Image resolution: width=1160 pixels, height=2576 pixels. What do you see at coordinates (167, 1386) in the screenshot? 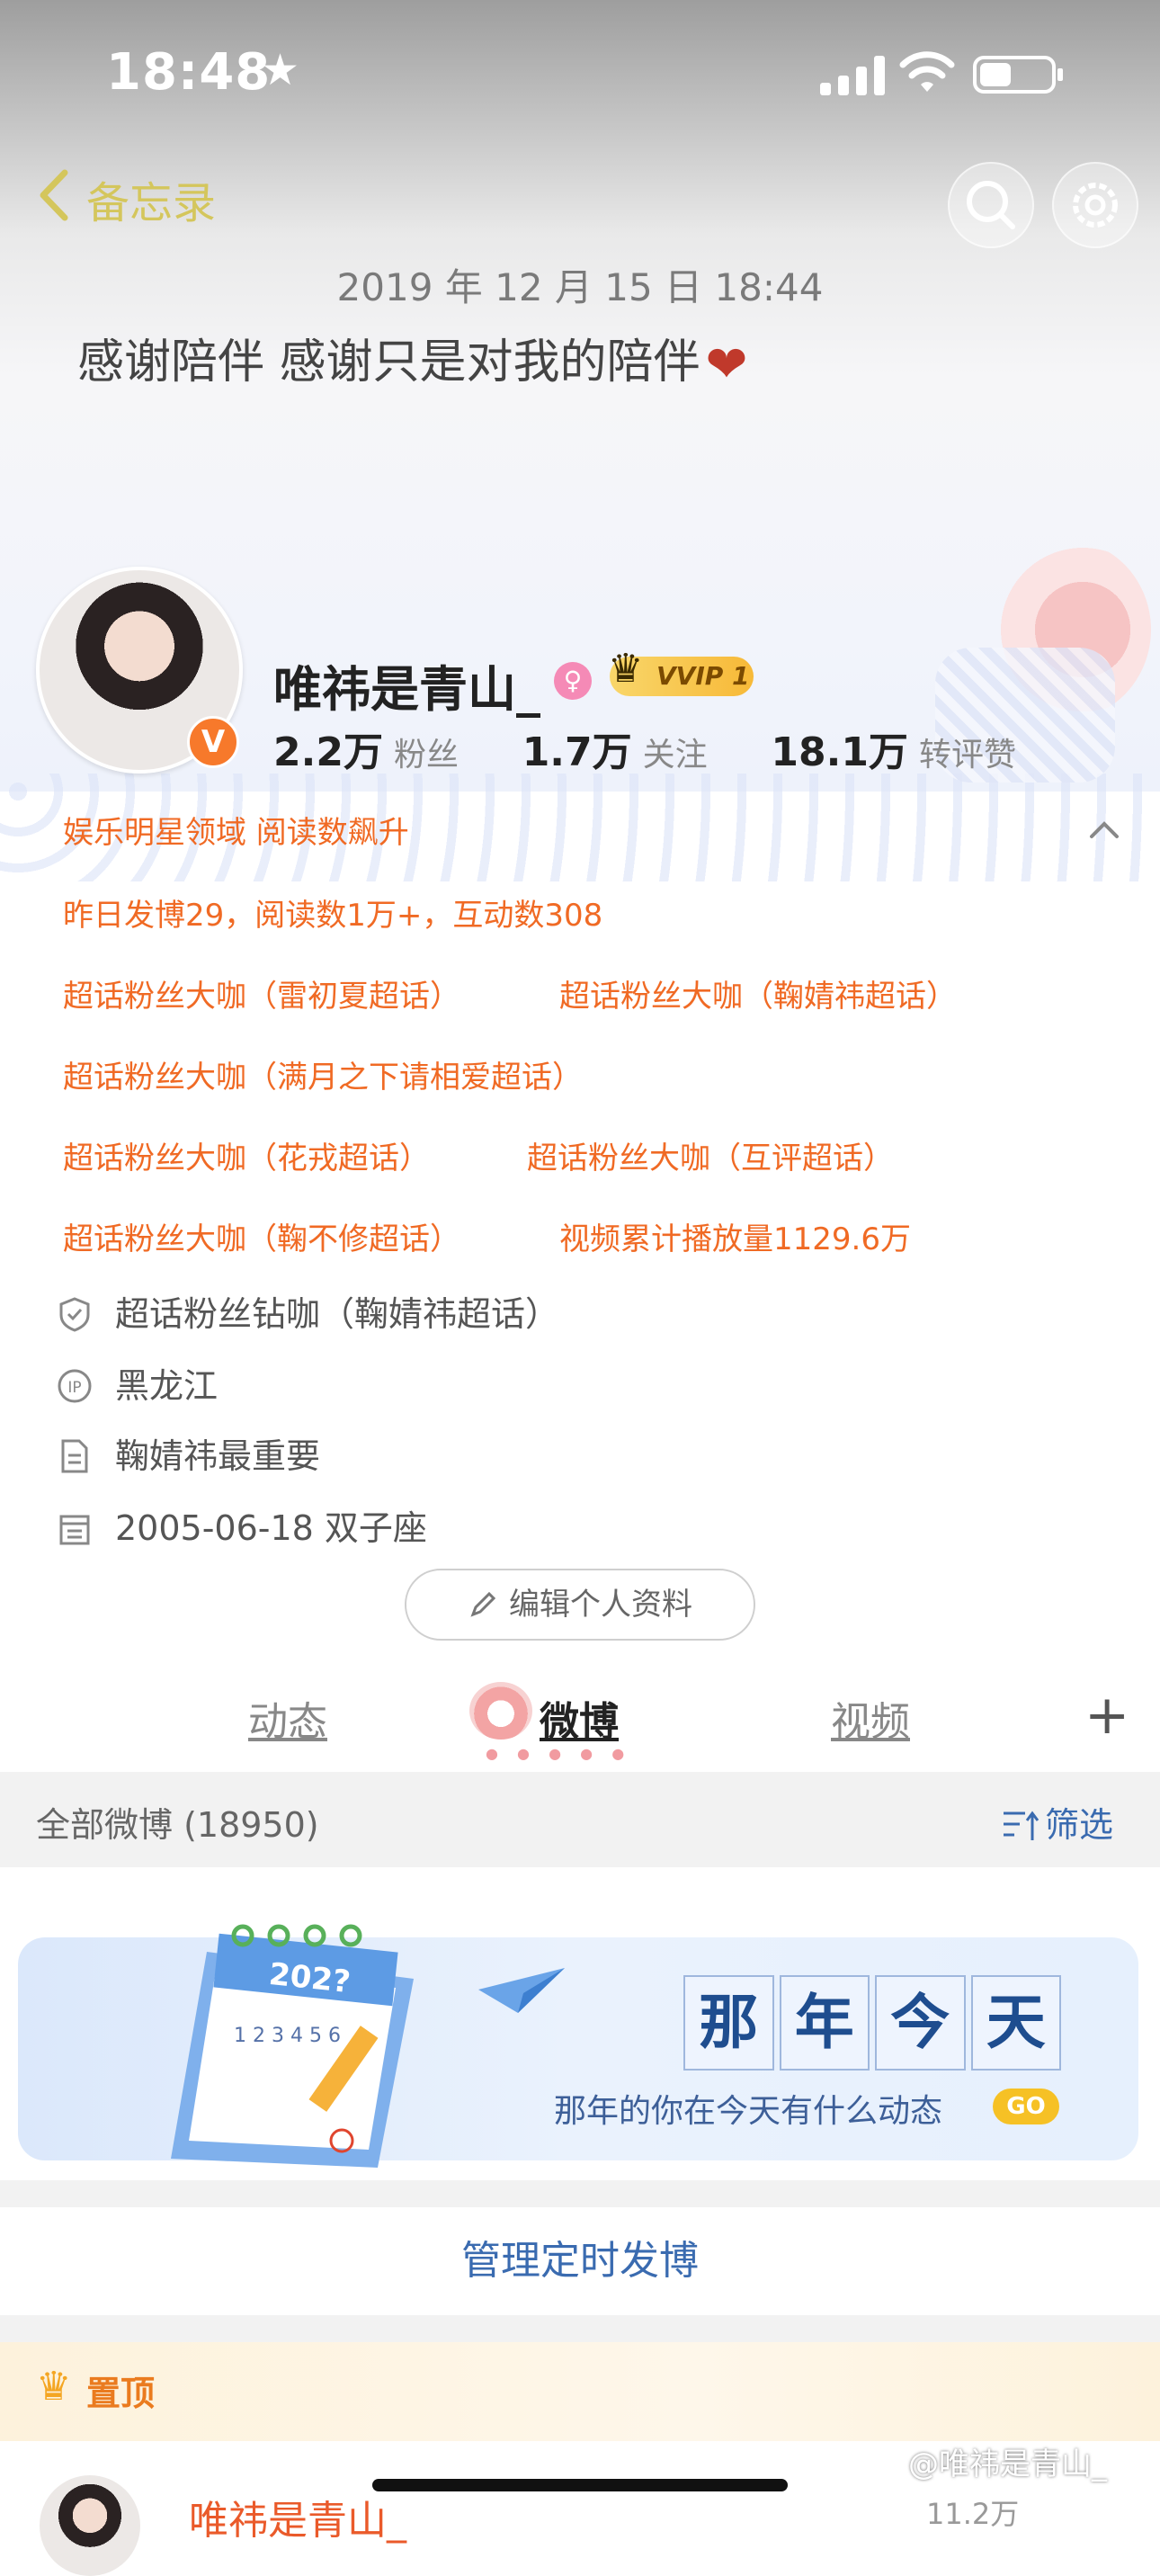
I see `info-location-text: 黑龙江` at bounding box center [167, 1386].